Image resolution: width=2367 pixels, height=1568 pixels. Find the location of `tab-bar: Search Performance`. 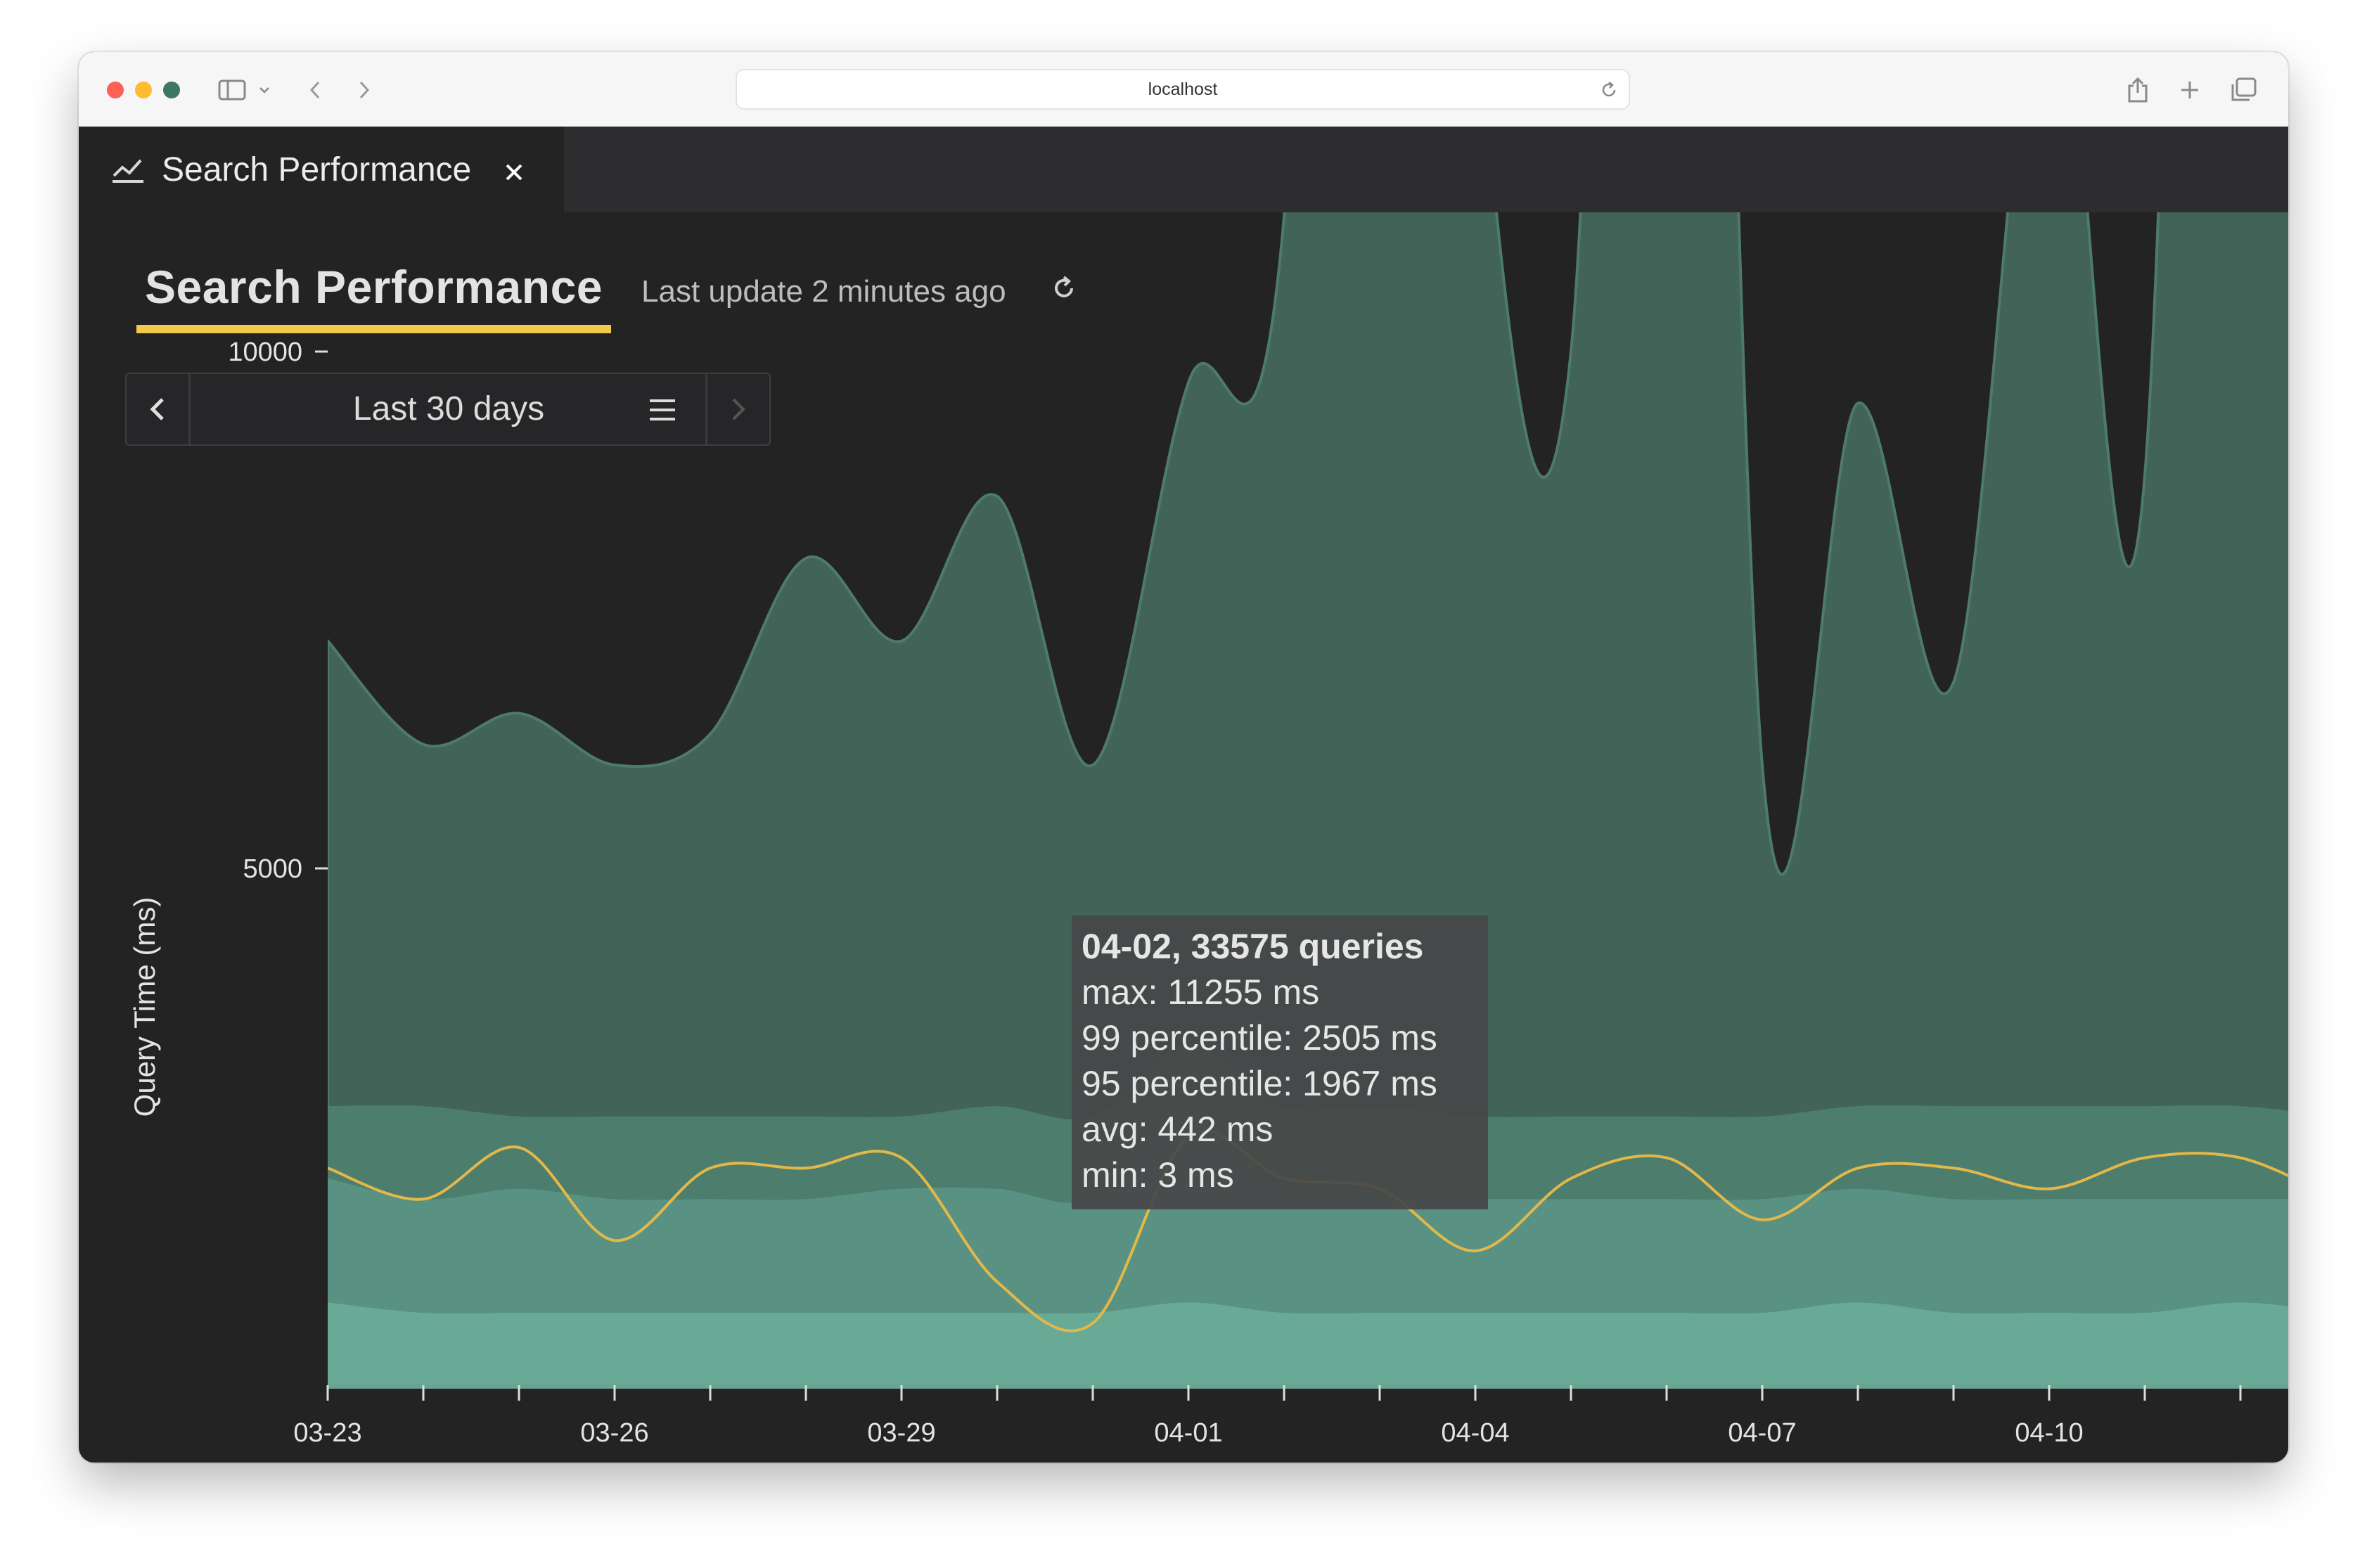

tab-bar: Search Performance is located at coordinates (1183, 169).